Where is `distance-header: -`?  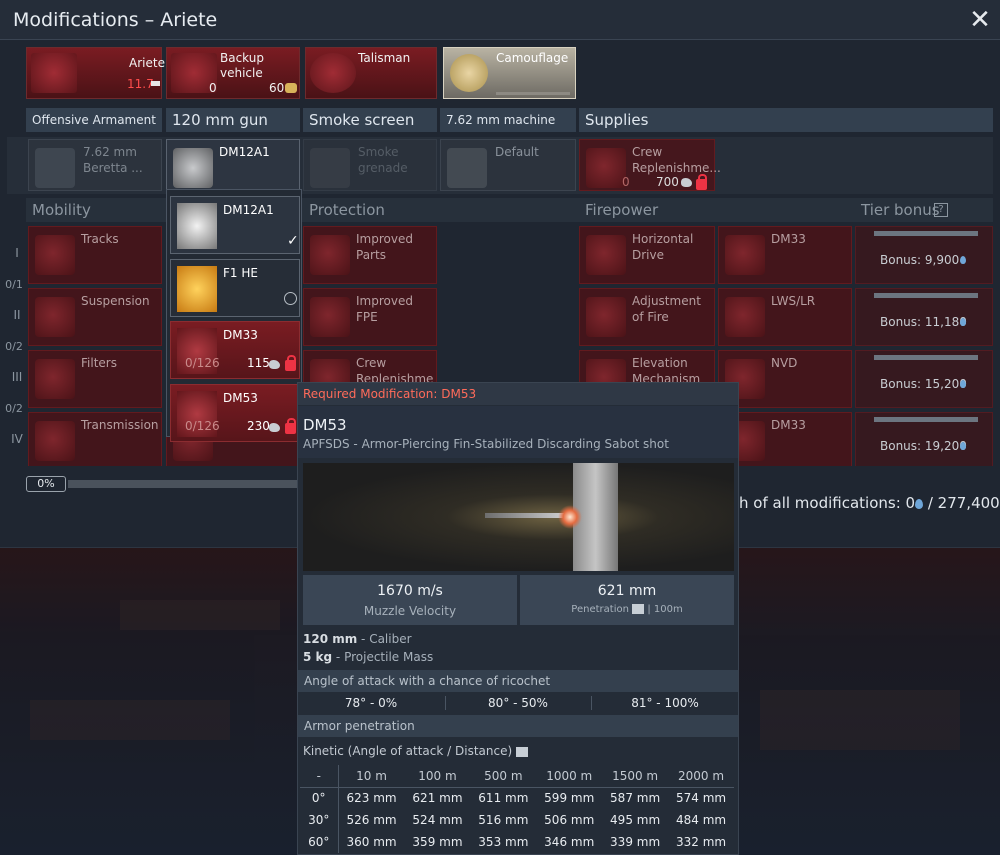 distance-header: - is located at coordinates (319, 776).